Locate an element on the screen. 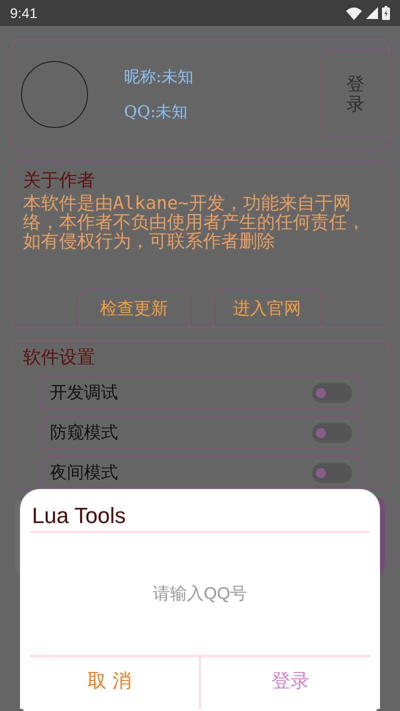 The height and width of the screenshot is (711, 400). setting-label: 夜间模式 is located at coordinates (84, 473).